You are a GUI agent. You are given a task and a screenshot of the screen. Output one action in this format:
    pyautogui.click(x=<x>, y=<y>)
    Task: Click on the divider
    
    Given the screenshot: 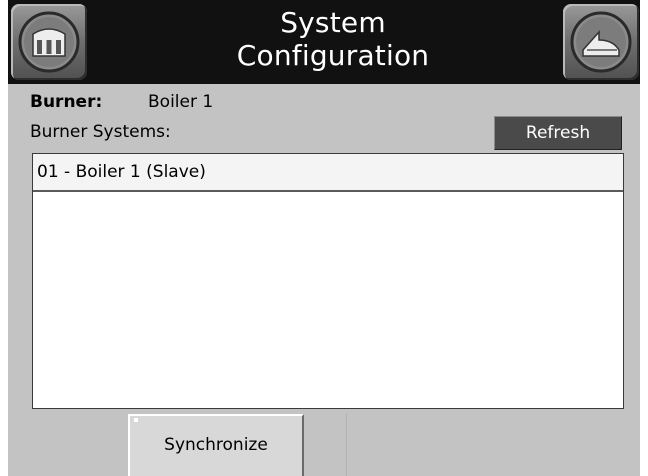 What is the action you would take?
    pyautogui.click(x=346, y=445)
    